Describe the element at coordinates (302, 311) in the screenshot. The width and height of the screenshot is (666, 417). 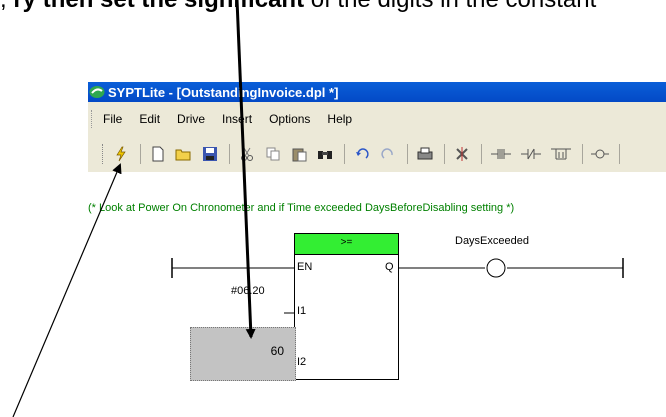
I see `pin-i1-label: I1` at that location.